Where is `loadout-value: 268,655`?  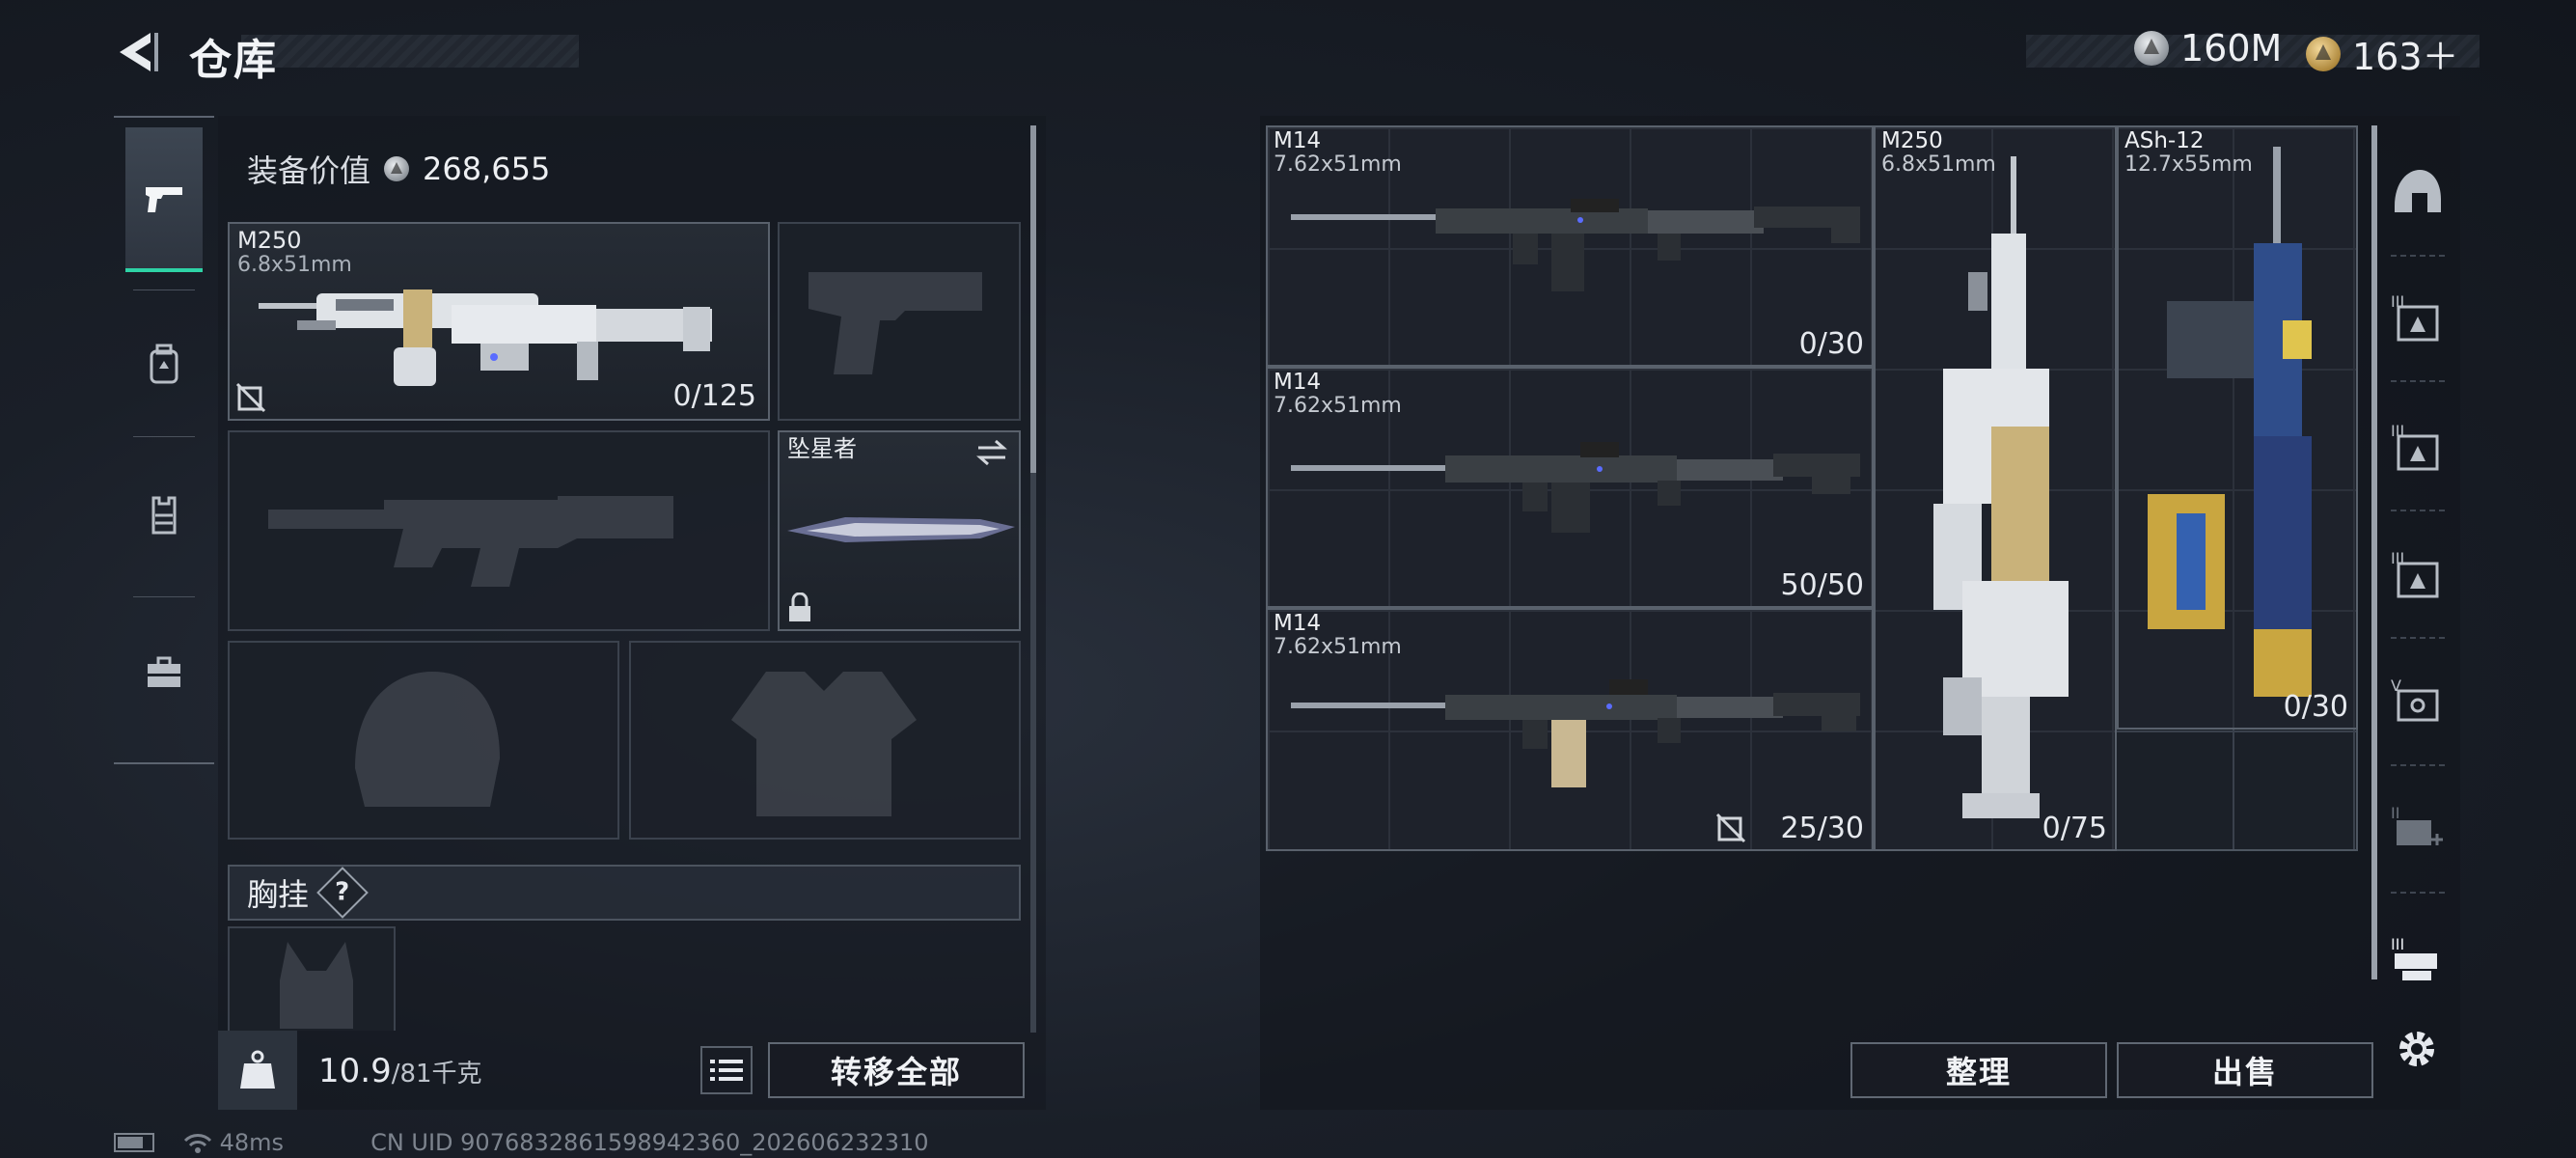
loadout-value: 268,655 is located at coordinates (487, 169).